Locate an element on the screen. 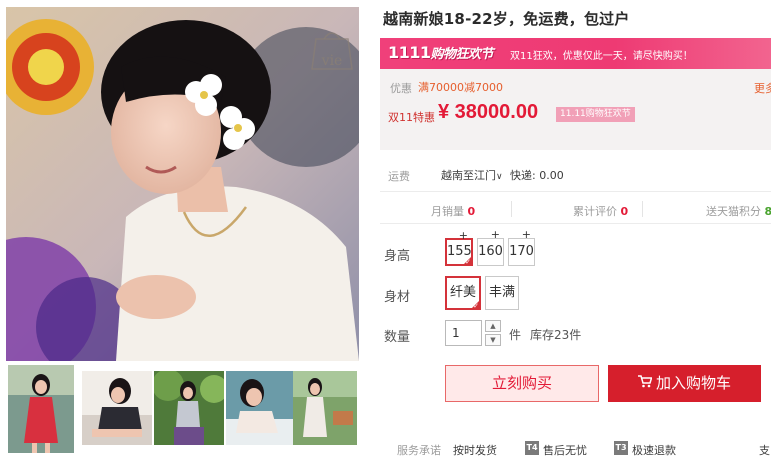 The image size is (771, 469). chevron-down-icon: ∨ is located at coordinates (499, 177).